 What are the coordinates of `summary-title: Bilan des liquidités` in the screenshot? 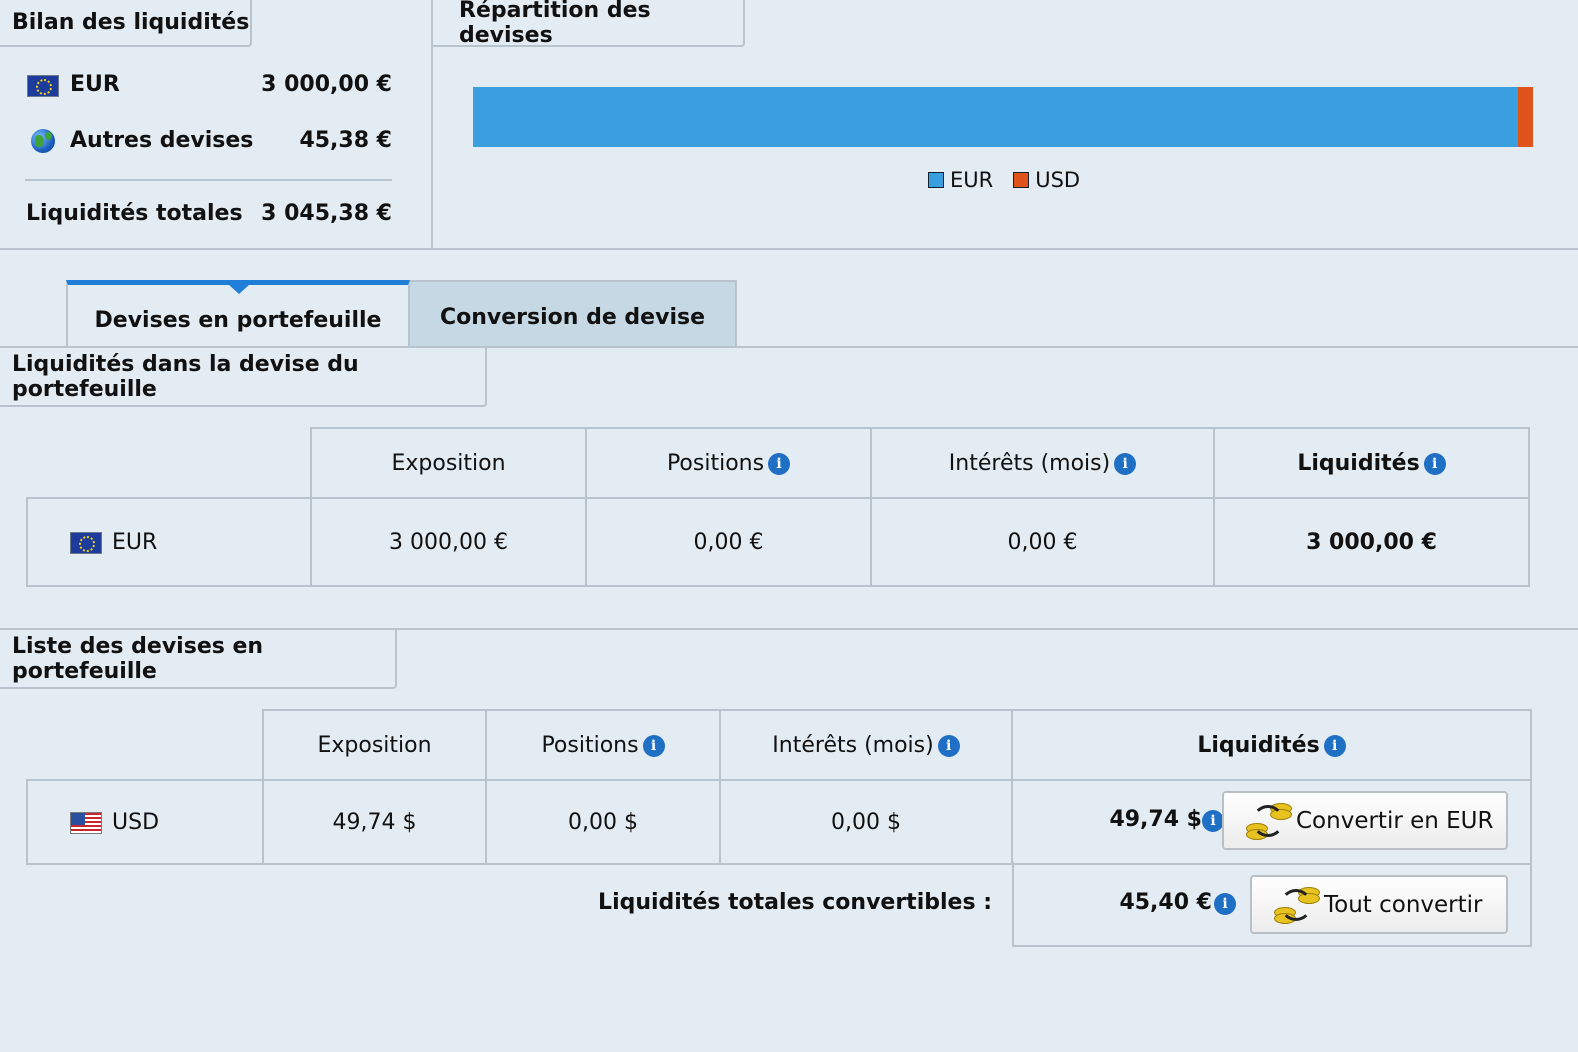 It's located at (126, 23).